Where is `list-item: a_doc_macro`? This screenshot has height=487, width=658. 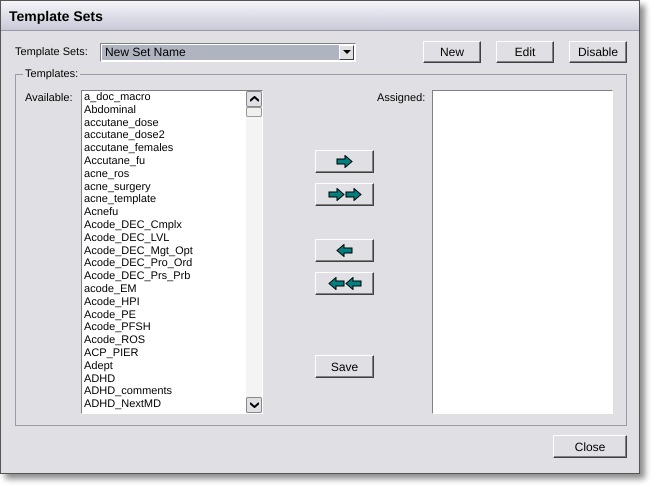 list-item: a_doc_macro is located at coordinates (164, 97).